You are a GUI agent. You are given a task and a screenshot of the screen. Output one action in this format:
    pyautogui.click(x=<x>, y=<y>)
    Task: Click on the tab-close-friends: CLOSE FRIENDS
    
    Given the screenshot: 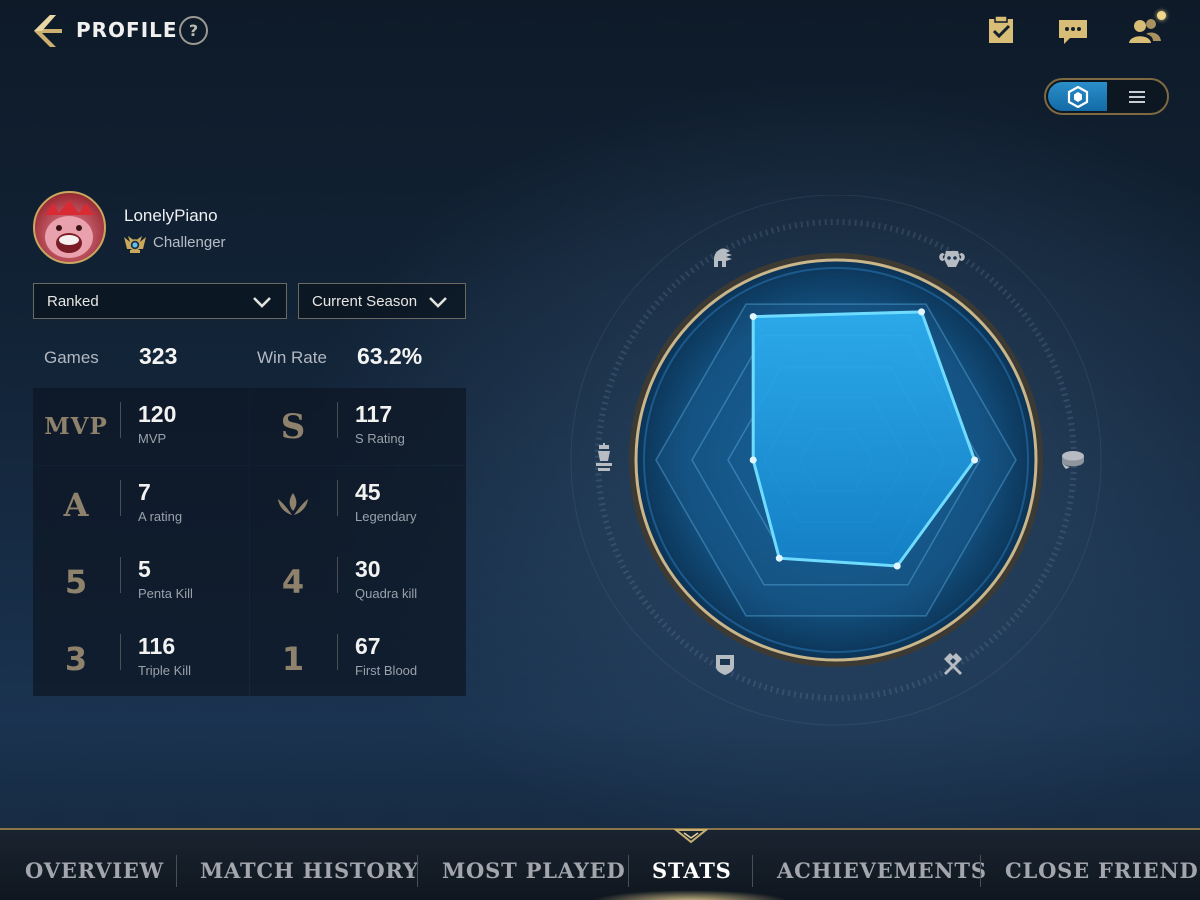 What is the action you would take?
    pyautogui.click(x=1102, y=870)
    